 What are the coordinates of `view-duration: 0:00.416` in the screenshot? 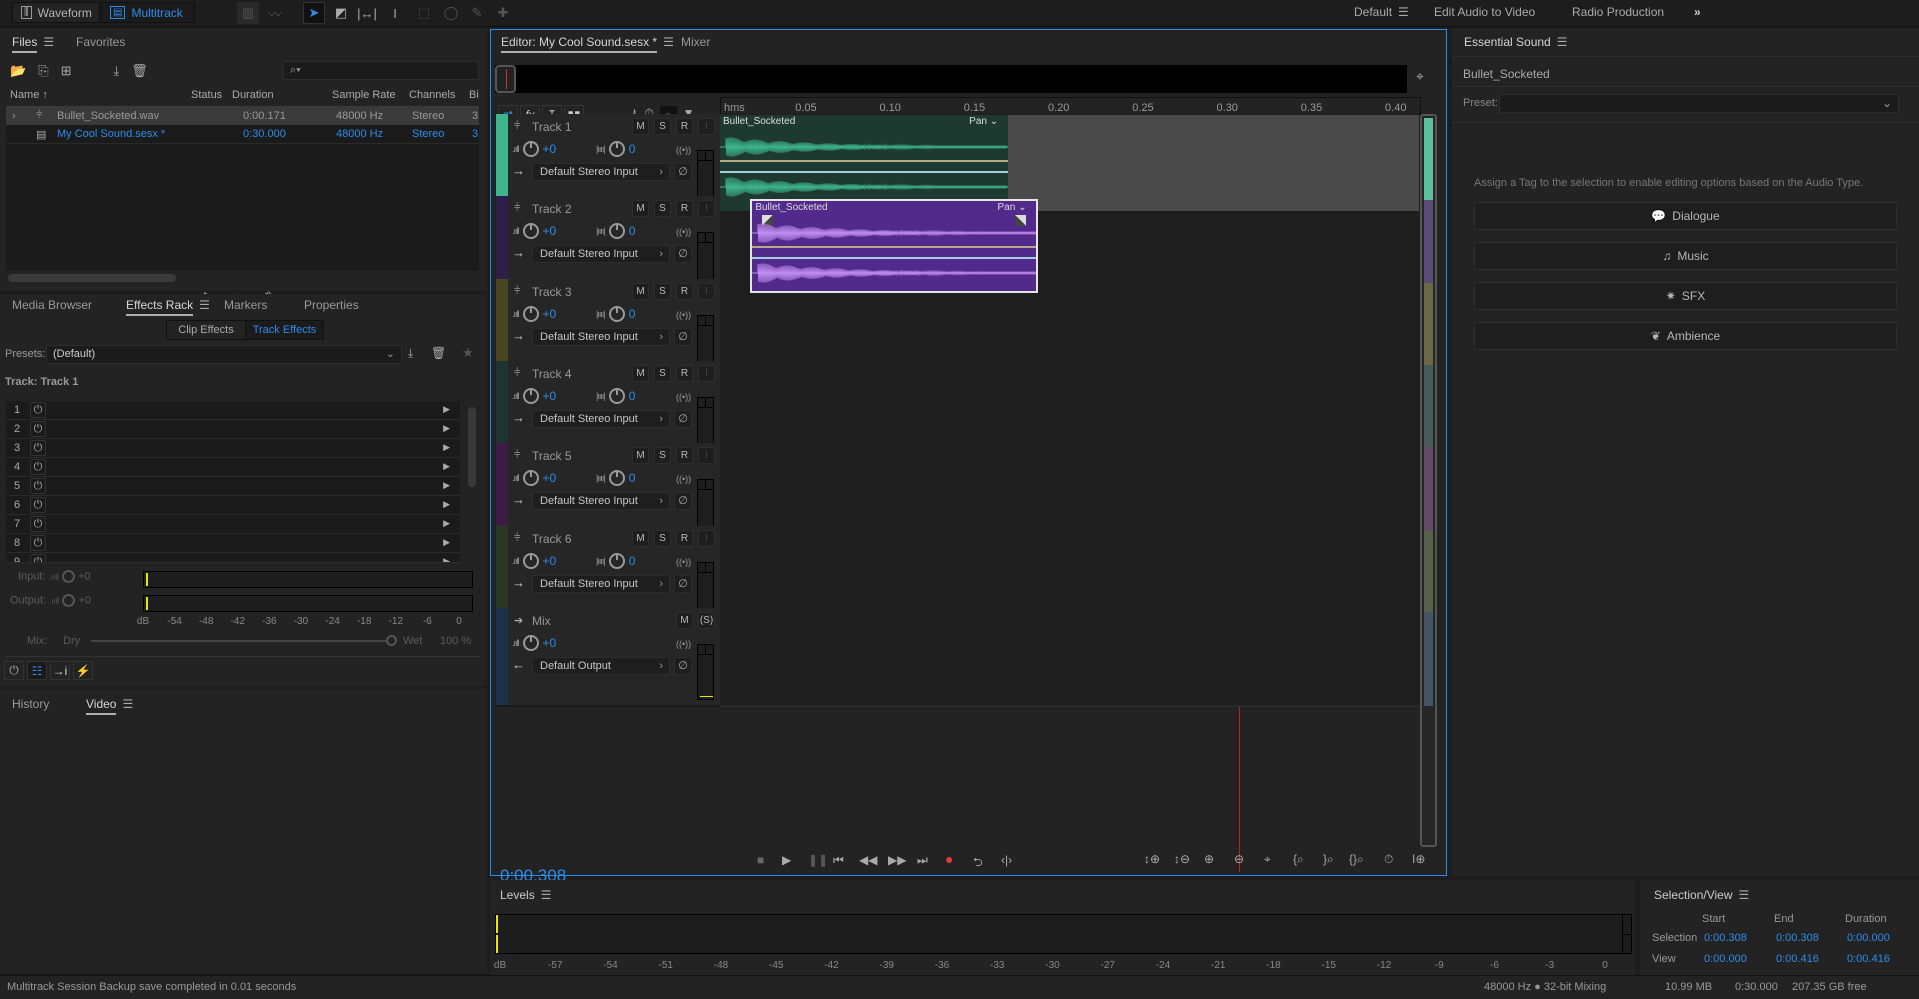 It's located at (1868, 959).